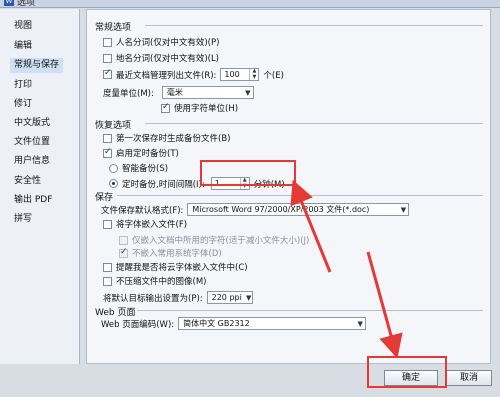 The height and width of the screenshot is (397, 500). What do you see at coordinates (170, 253) in the screenshot?
I see `no-common-fonts-option: 不嵌入常用系统字体(D)` at bounding box center [170, 253].